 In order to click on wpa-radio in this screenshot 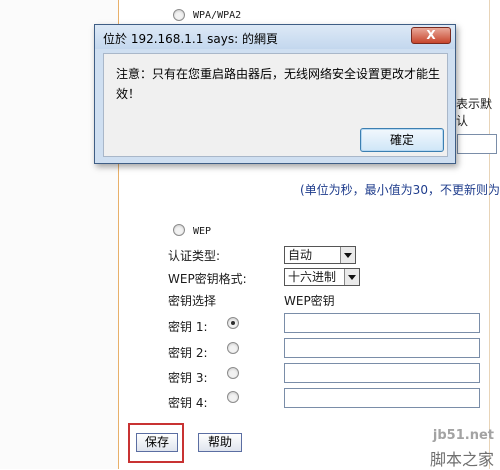, I will do `click(179, 15)`.